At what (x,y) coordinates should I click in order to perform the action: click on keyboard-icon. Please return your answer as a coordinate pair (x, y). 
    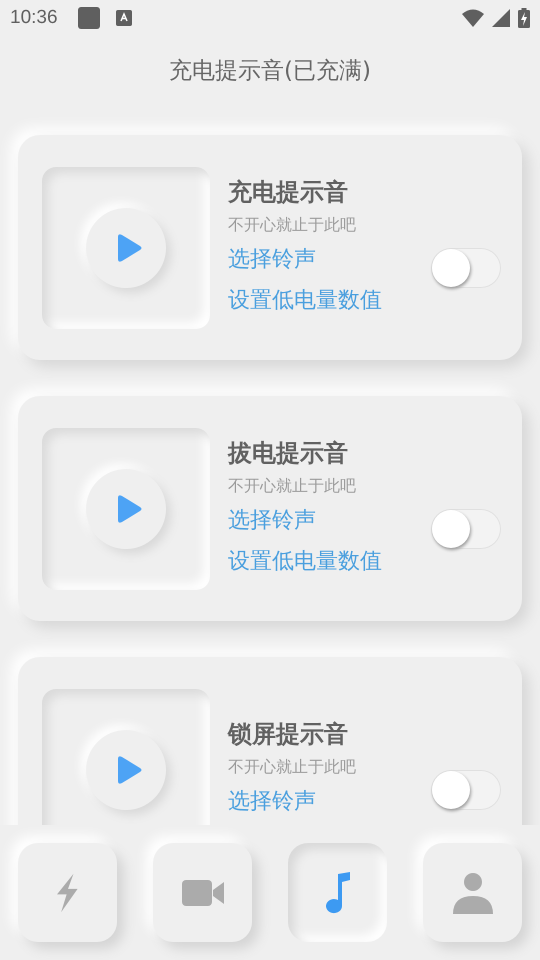
    Looking at the image, I should click on (124, 18).